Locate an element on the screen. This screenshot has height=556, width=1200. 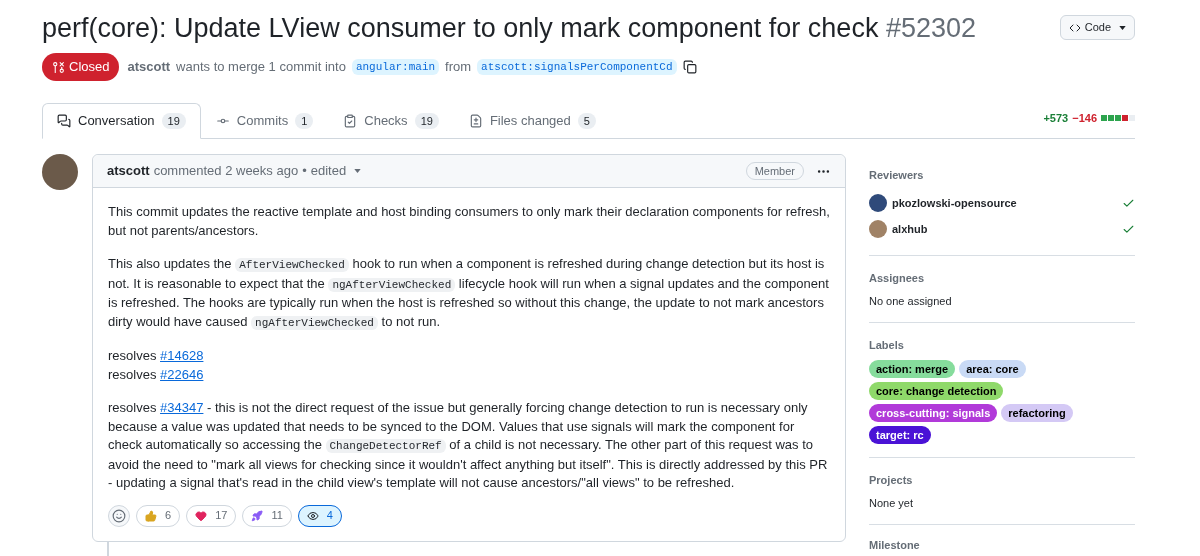
issue-link: #14628 is located at coordinates (182, 355).